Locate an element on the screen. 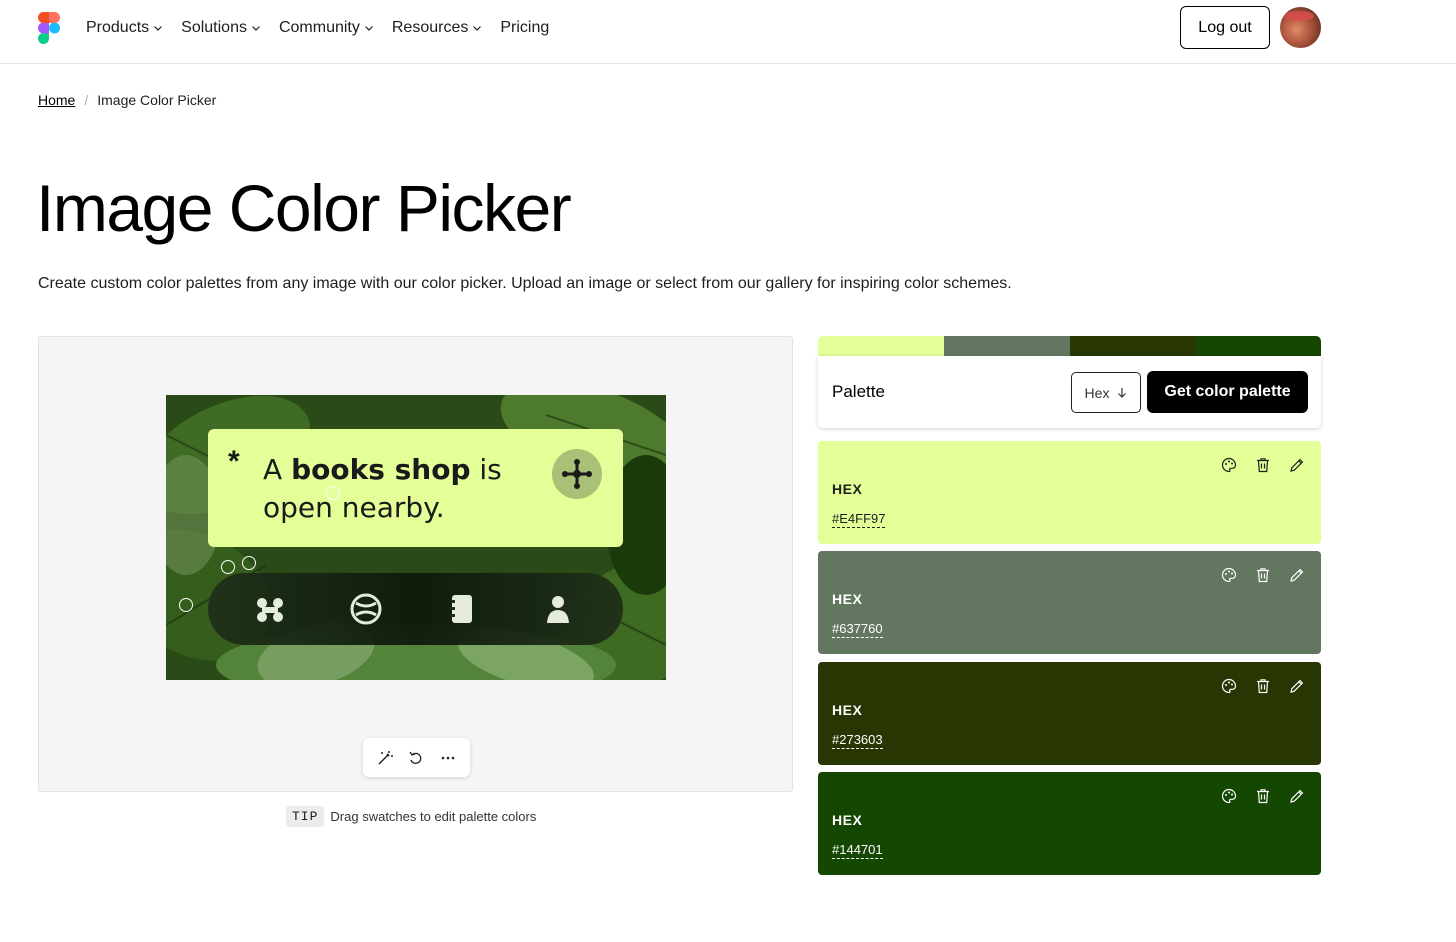  arrow-down-icon is located at coordinates (1122, 392).